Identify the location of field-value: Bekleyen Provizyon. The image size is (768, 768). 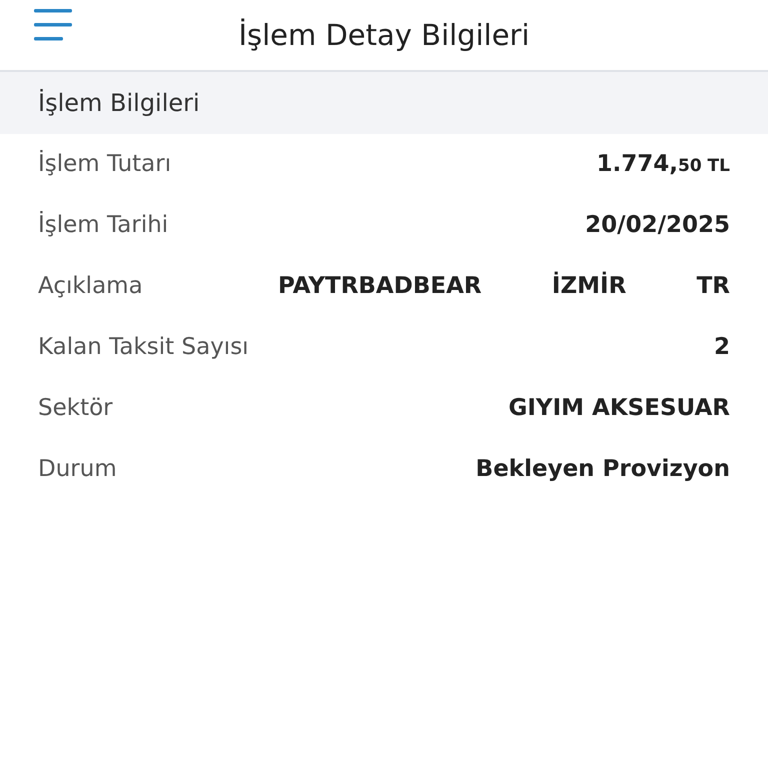
(603, 469).